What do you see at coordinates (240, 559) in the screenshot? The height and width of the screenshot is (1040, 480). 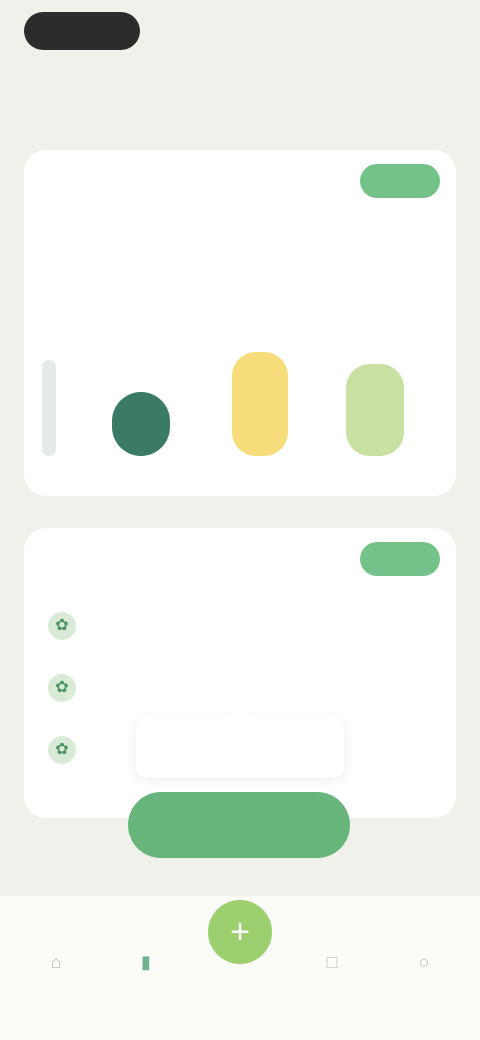 I see `list-card-header` at bounding box center [240, 559].